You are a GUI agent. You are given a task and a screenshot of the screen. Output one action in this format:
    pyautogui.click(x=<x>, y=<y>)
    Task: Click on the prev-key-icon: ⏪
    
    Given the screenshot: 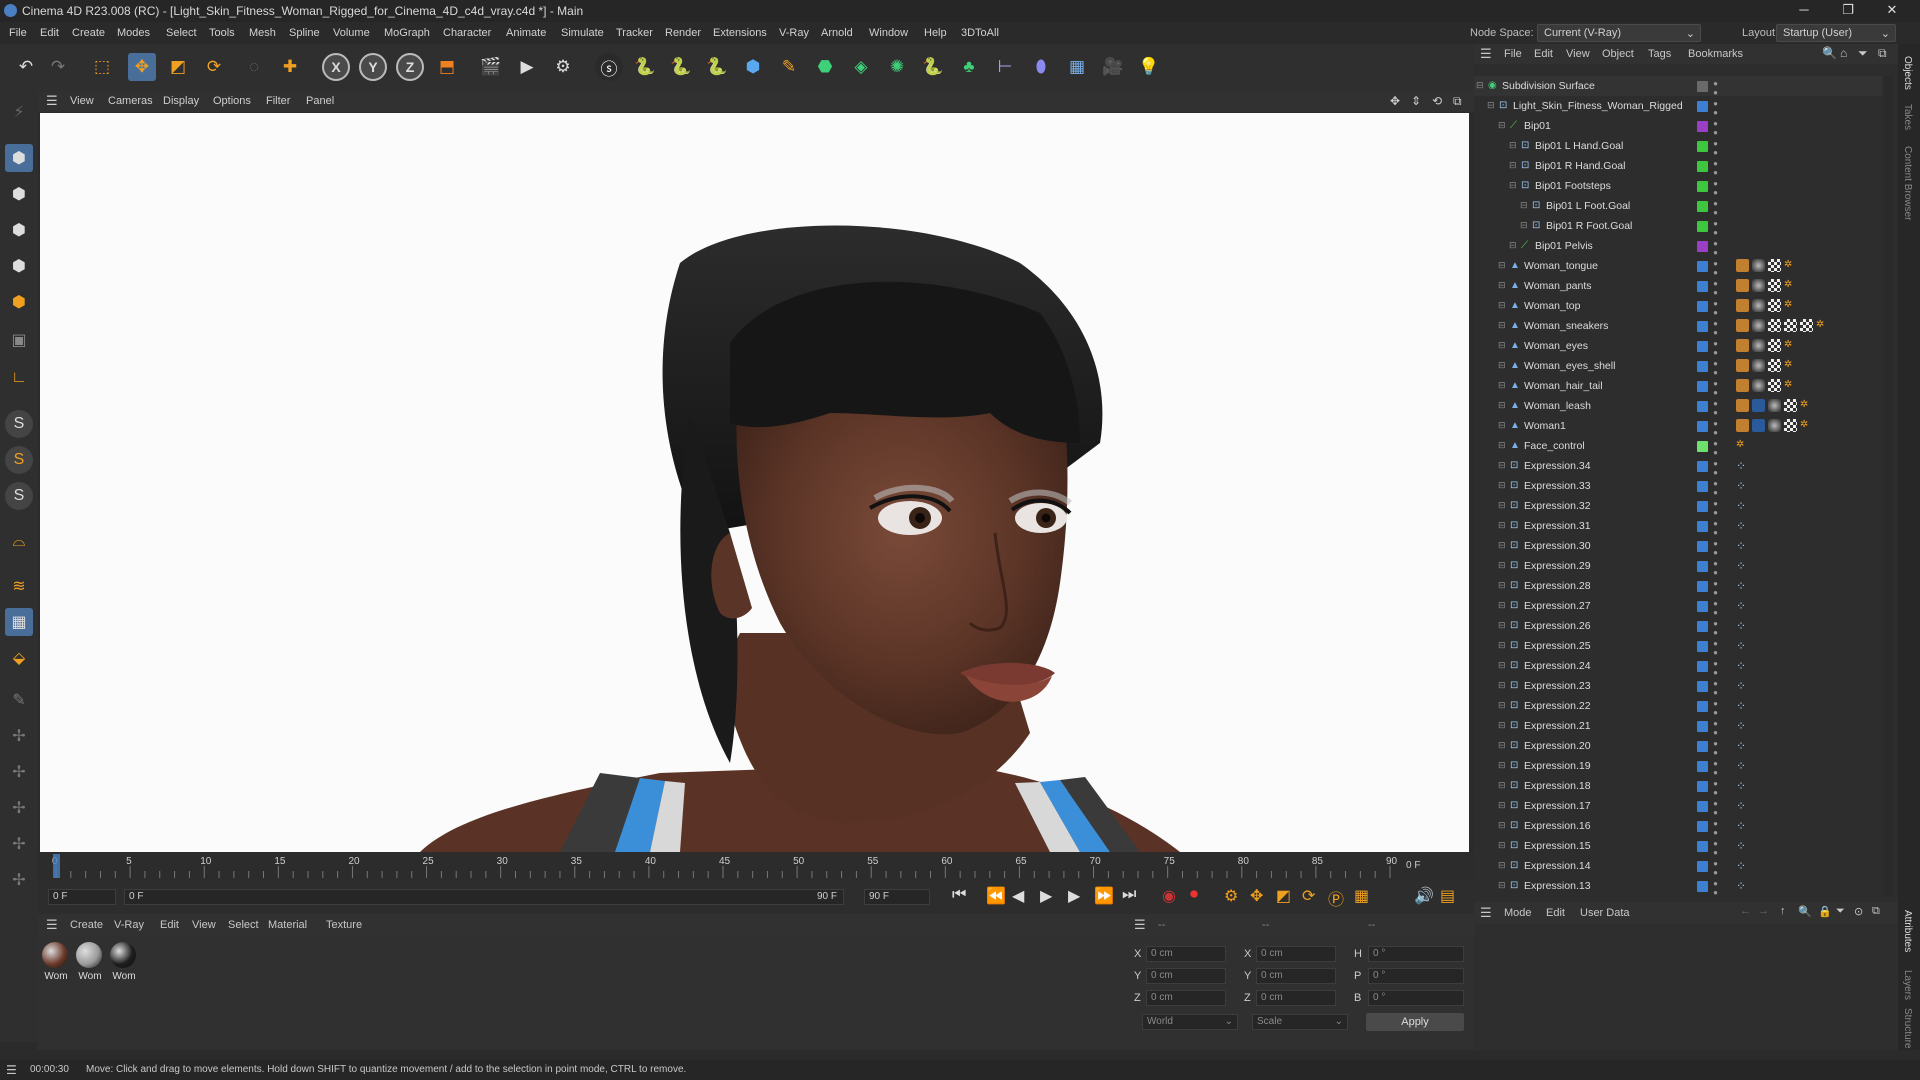 What is the action you would take?
    pyautogui.click(x=996, y=896)
    